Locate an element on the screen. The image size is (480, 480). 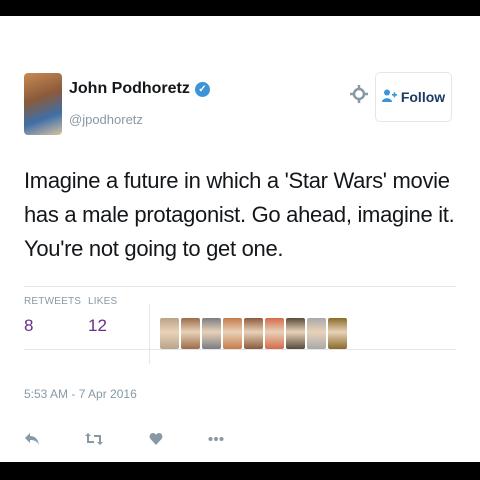
user-handle: @jpodhoretz is located at coordinates (106, 119).